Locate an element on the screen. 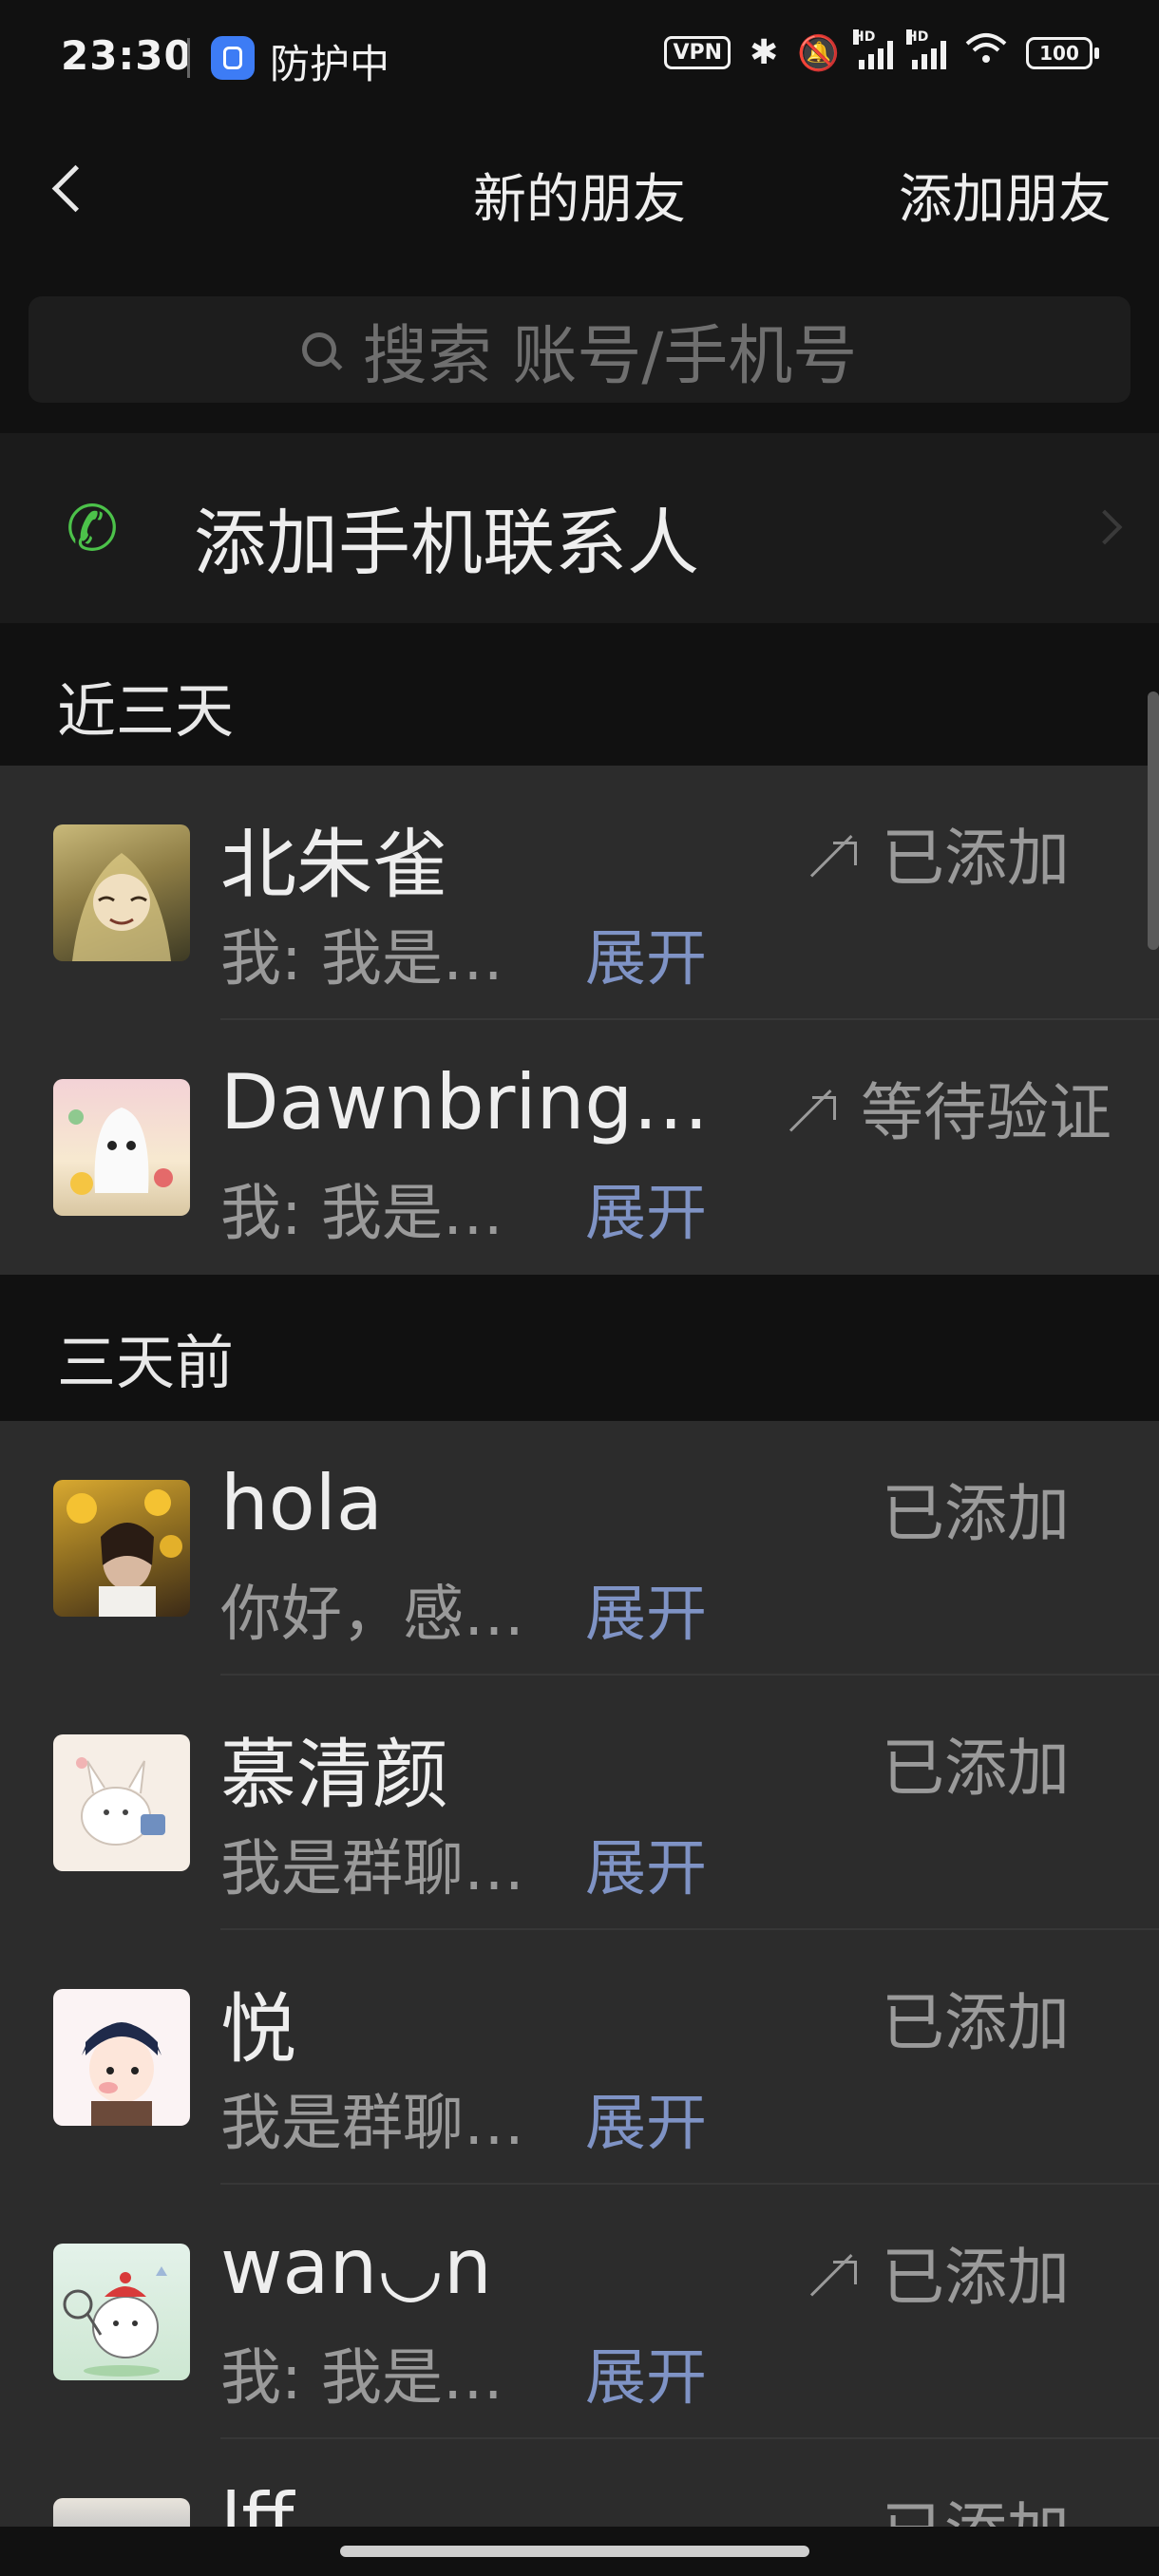 The height and width of the screenshot is (2576, 1159). section-header-earlier: 三天前 is located at coordinates (579, 1346).